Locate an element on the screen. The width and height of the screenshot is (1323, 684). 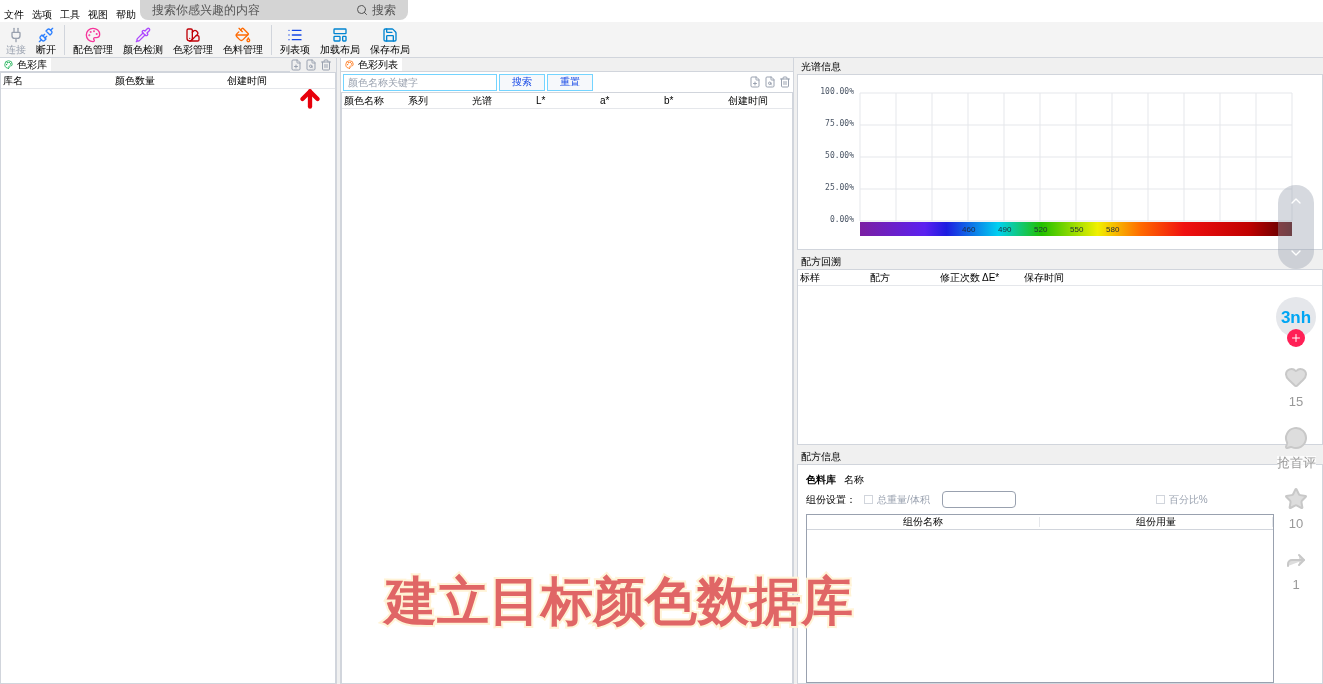
menu-item: 帮助 is located at coordinates (126, 15).